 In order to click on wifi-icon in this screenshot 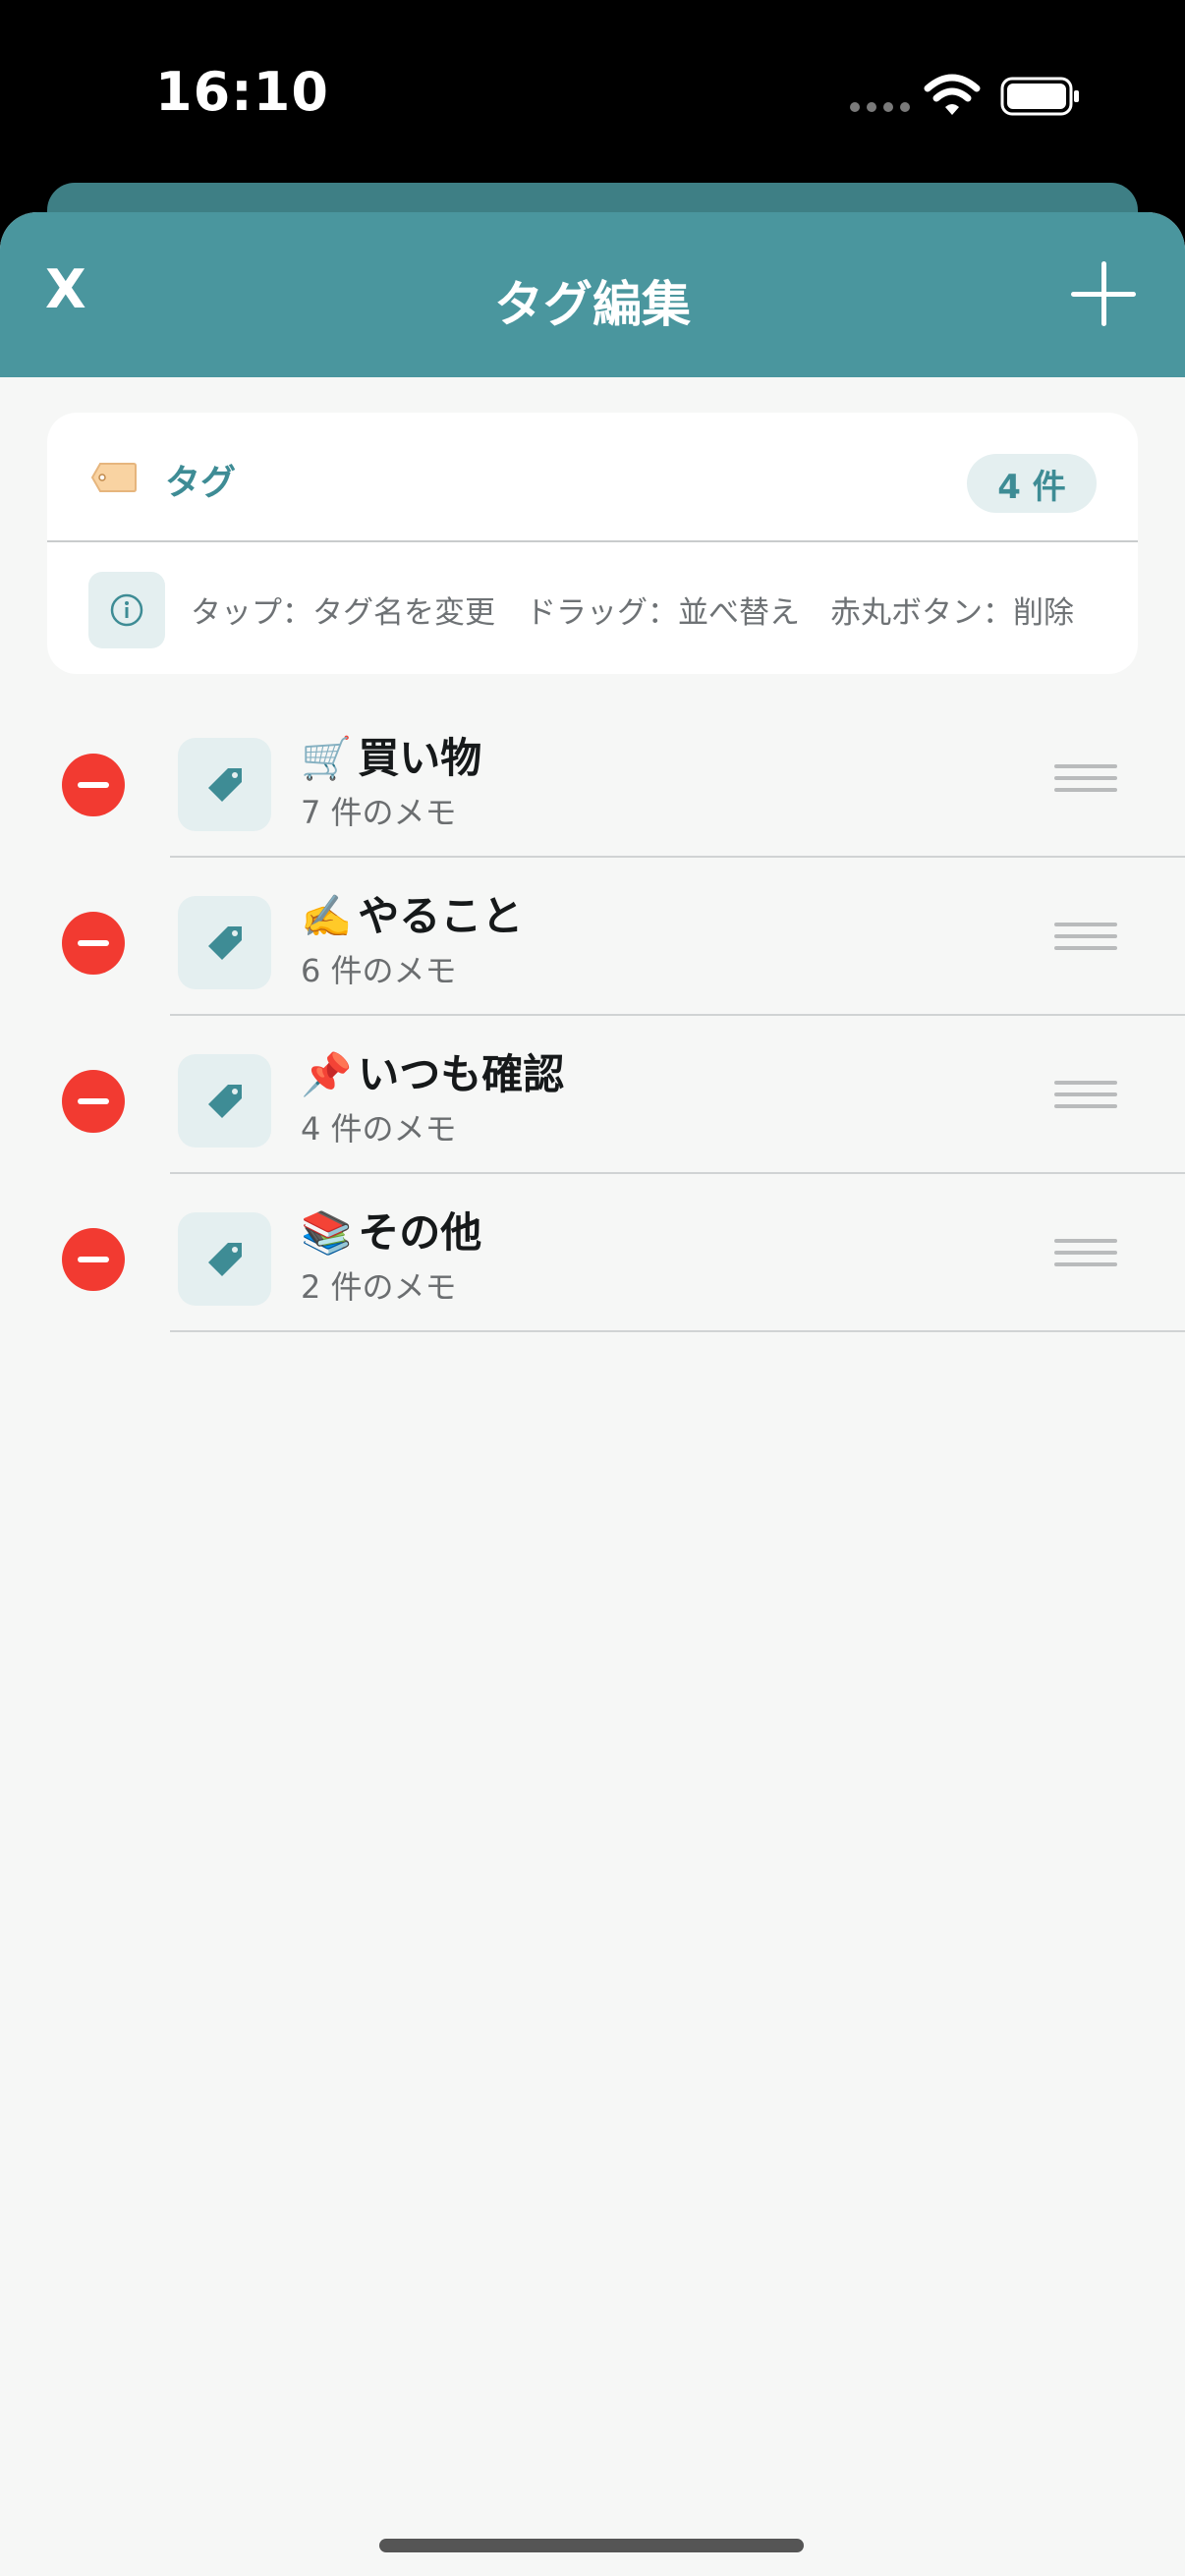, I will do `click(953, 94)`.